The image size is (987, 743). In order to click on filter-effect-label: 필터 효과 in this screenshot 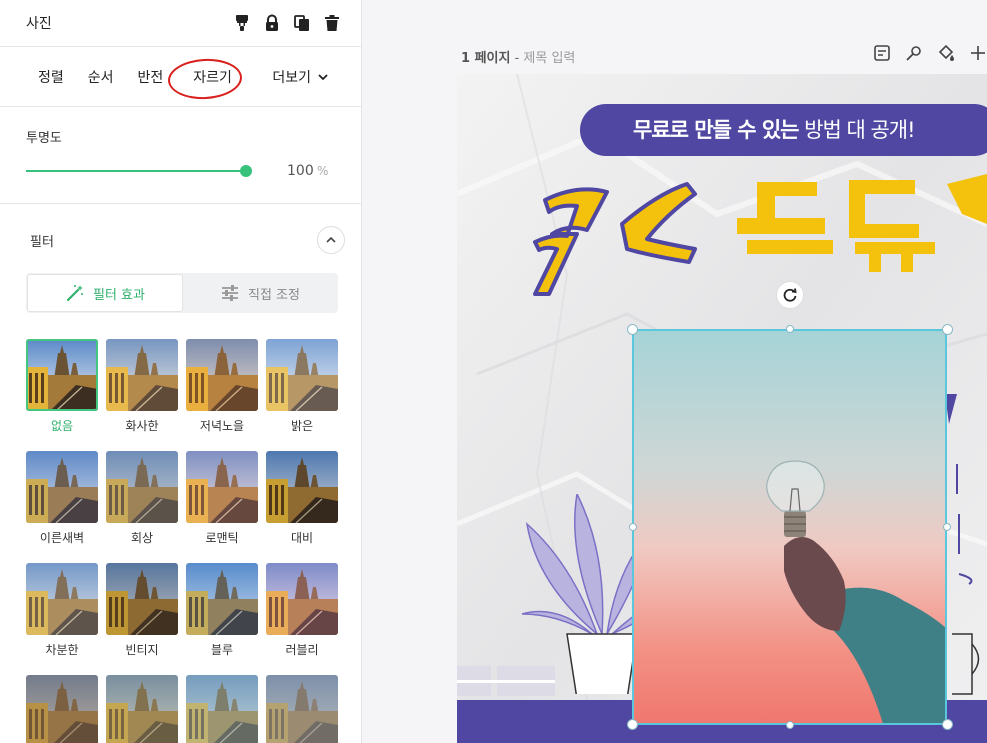, I will do `click(119, 295)`.